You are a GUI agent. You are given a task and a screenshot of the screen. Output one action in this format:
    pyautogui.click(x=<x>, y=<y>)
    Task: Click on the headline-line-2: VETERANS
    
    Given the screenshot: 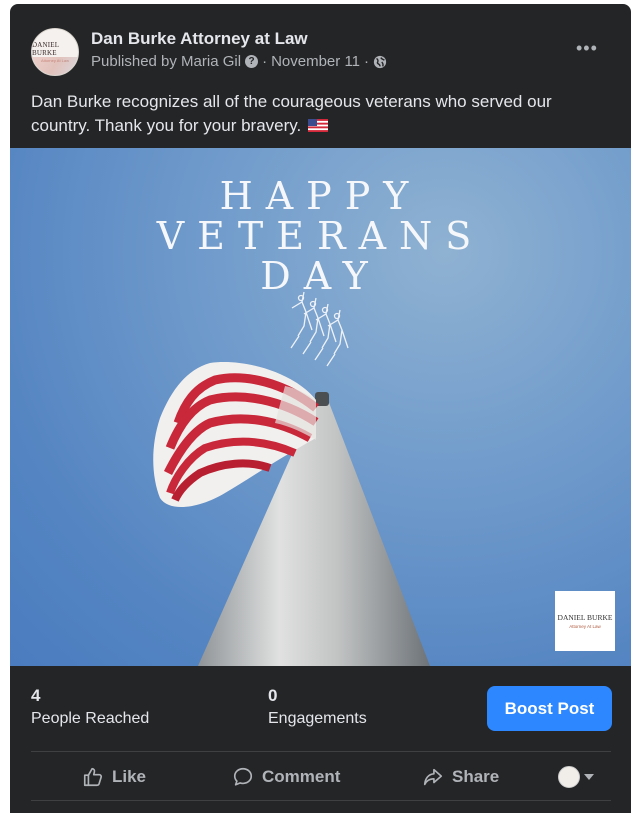 What is the action you would take?
    pyautogui.click(x=320, y=236)
    